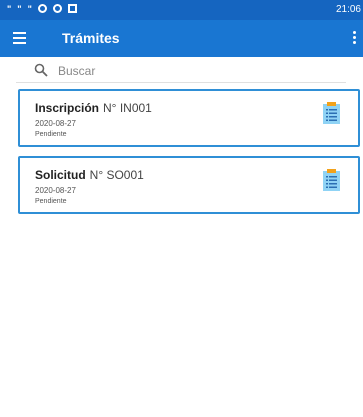  I want to click on item-title: Inscripción N° IN001, so click(93, 108).